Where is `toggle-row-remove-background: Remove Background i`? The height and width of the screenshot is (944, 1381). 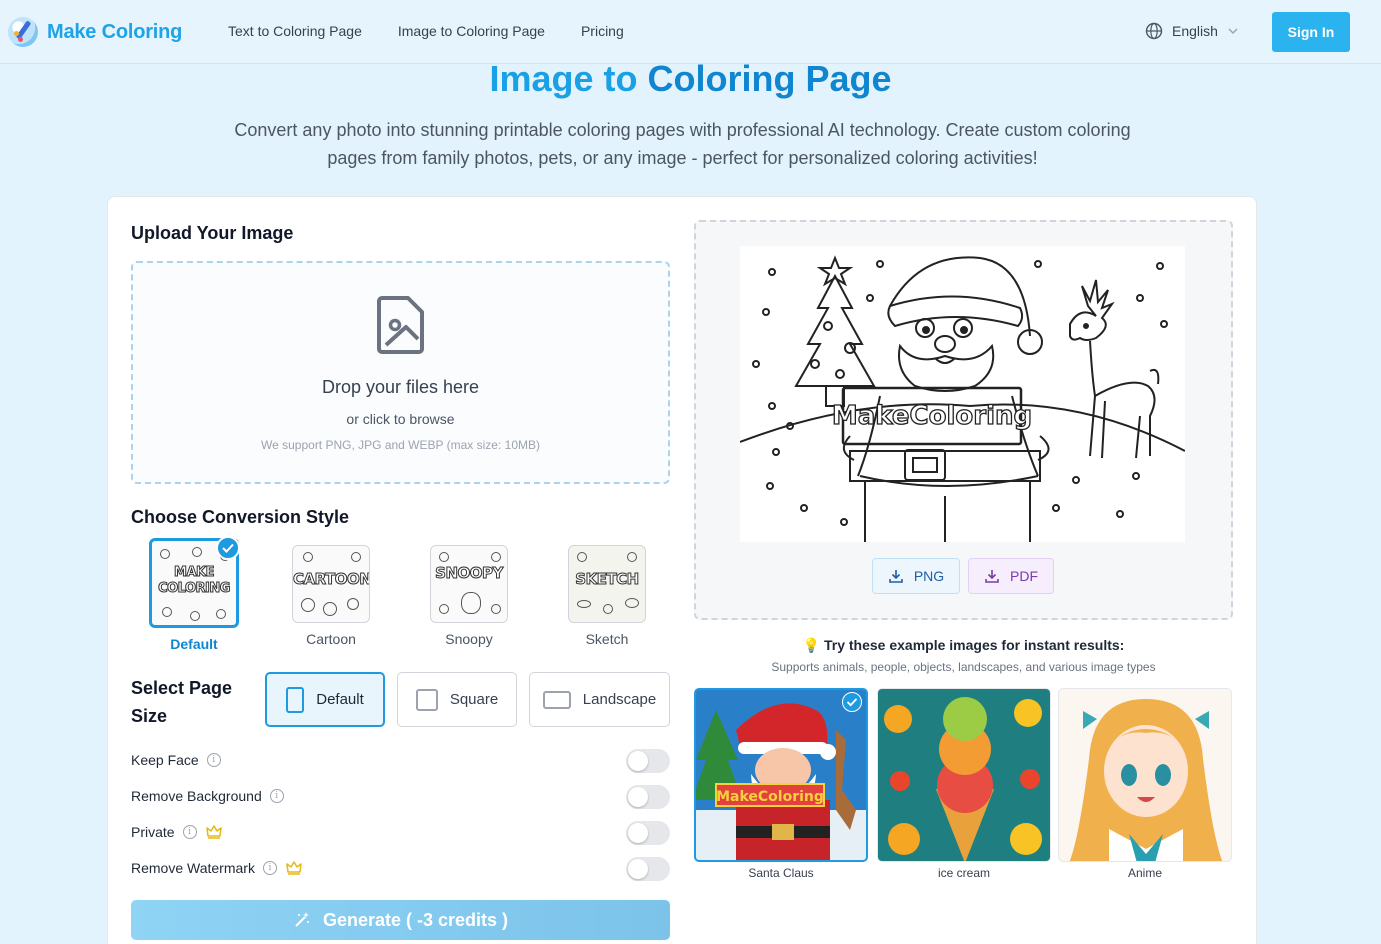
toggle-row-remove-background: Remove Background i is located at coordinates (400, 796).